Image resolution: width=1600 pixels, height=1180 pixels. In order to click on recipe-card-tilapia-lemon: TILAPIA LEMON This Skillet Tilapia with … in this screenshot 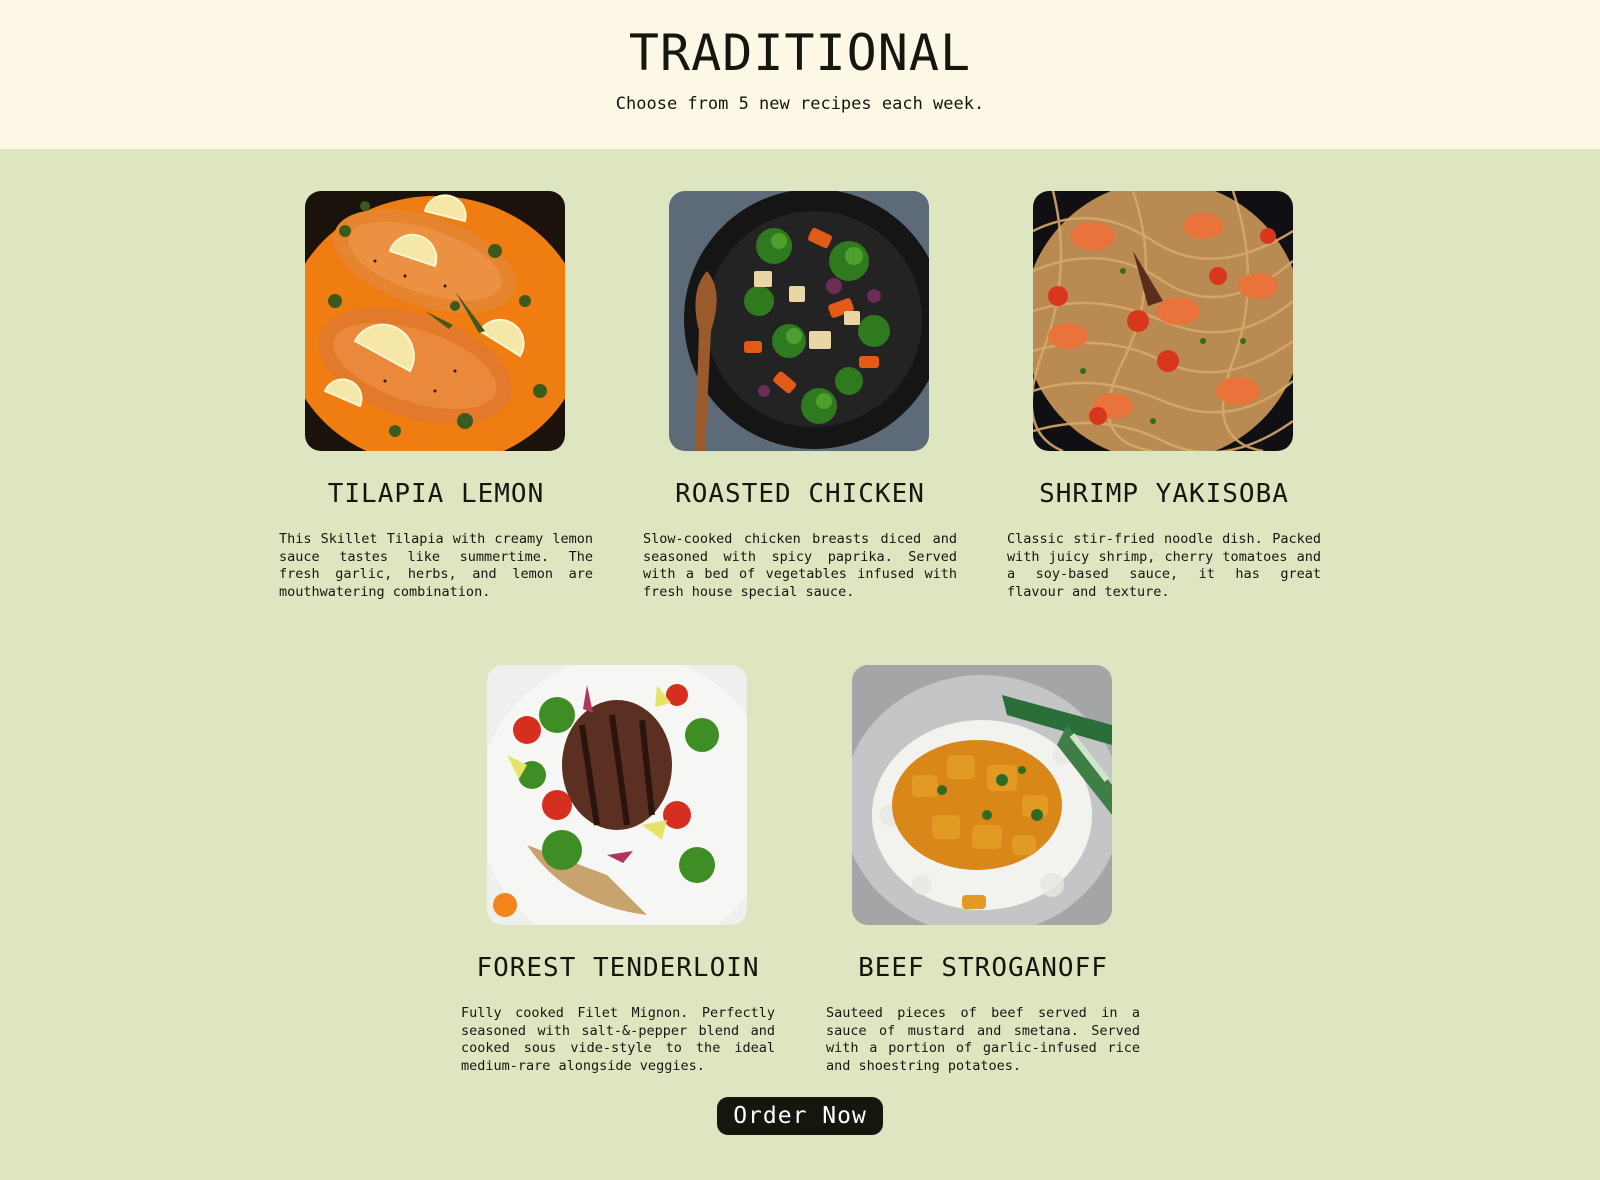, I will do `click(436, 396)`.